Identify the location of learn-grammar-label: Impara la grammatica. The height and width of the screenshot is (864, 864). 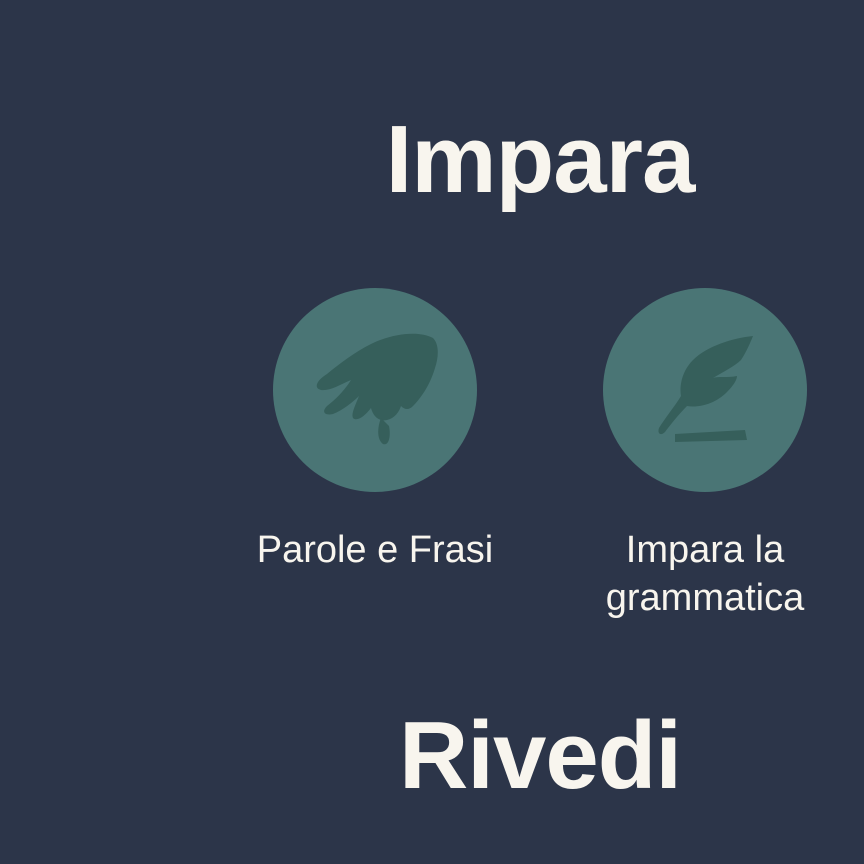
(705, 574).